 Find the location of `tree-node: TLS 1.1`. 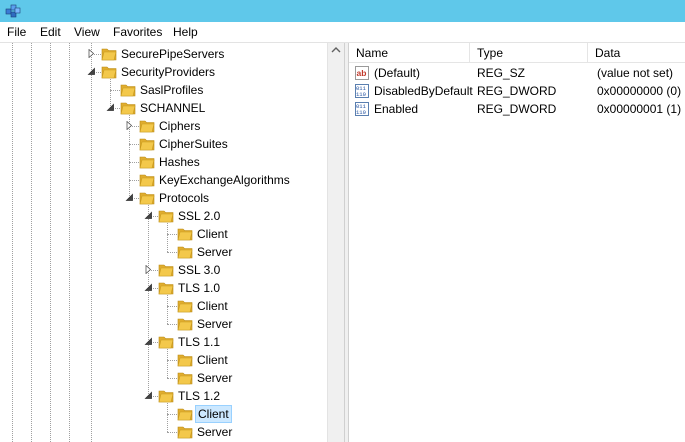

tree-node: TLS 1.1 is located at coordinates (163, 342).